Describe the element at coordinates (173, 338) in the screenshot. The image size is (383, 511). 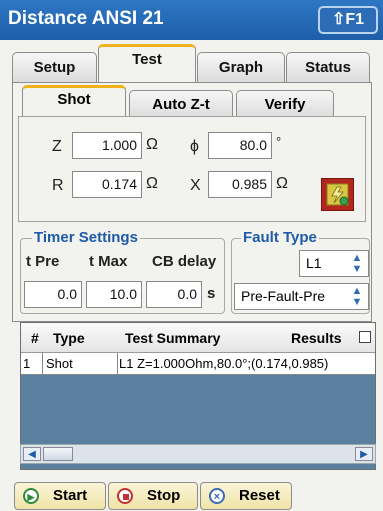
I see `col-summary: Test Summary` at that location.